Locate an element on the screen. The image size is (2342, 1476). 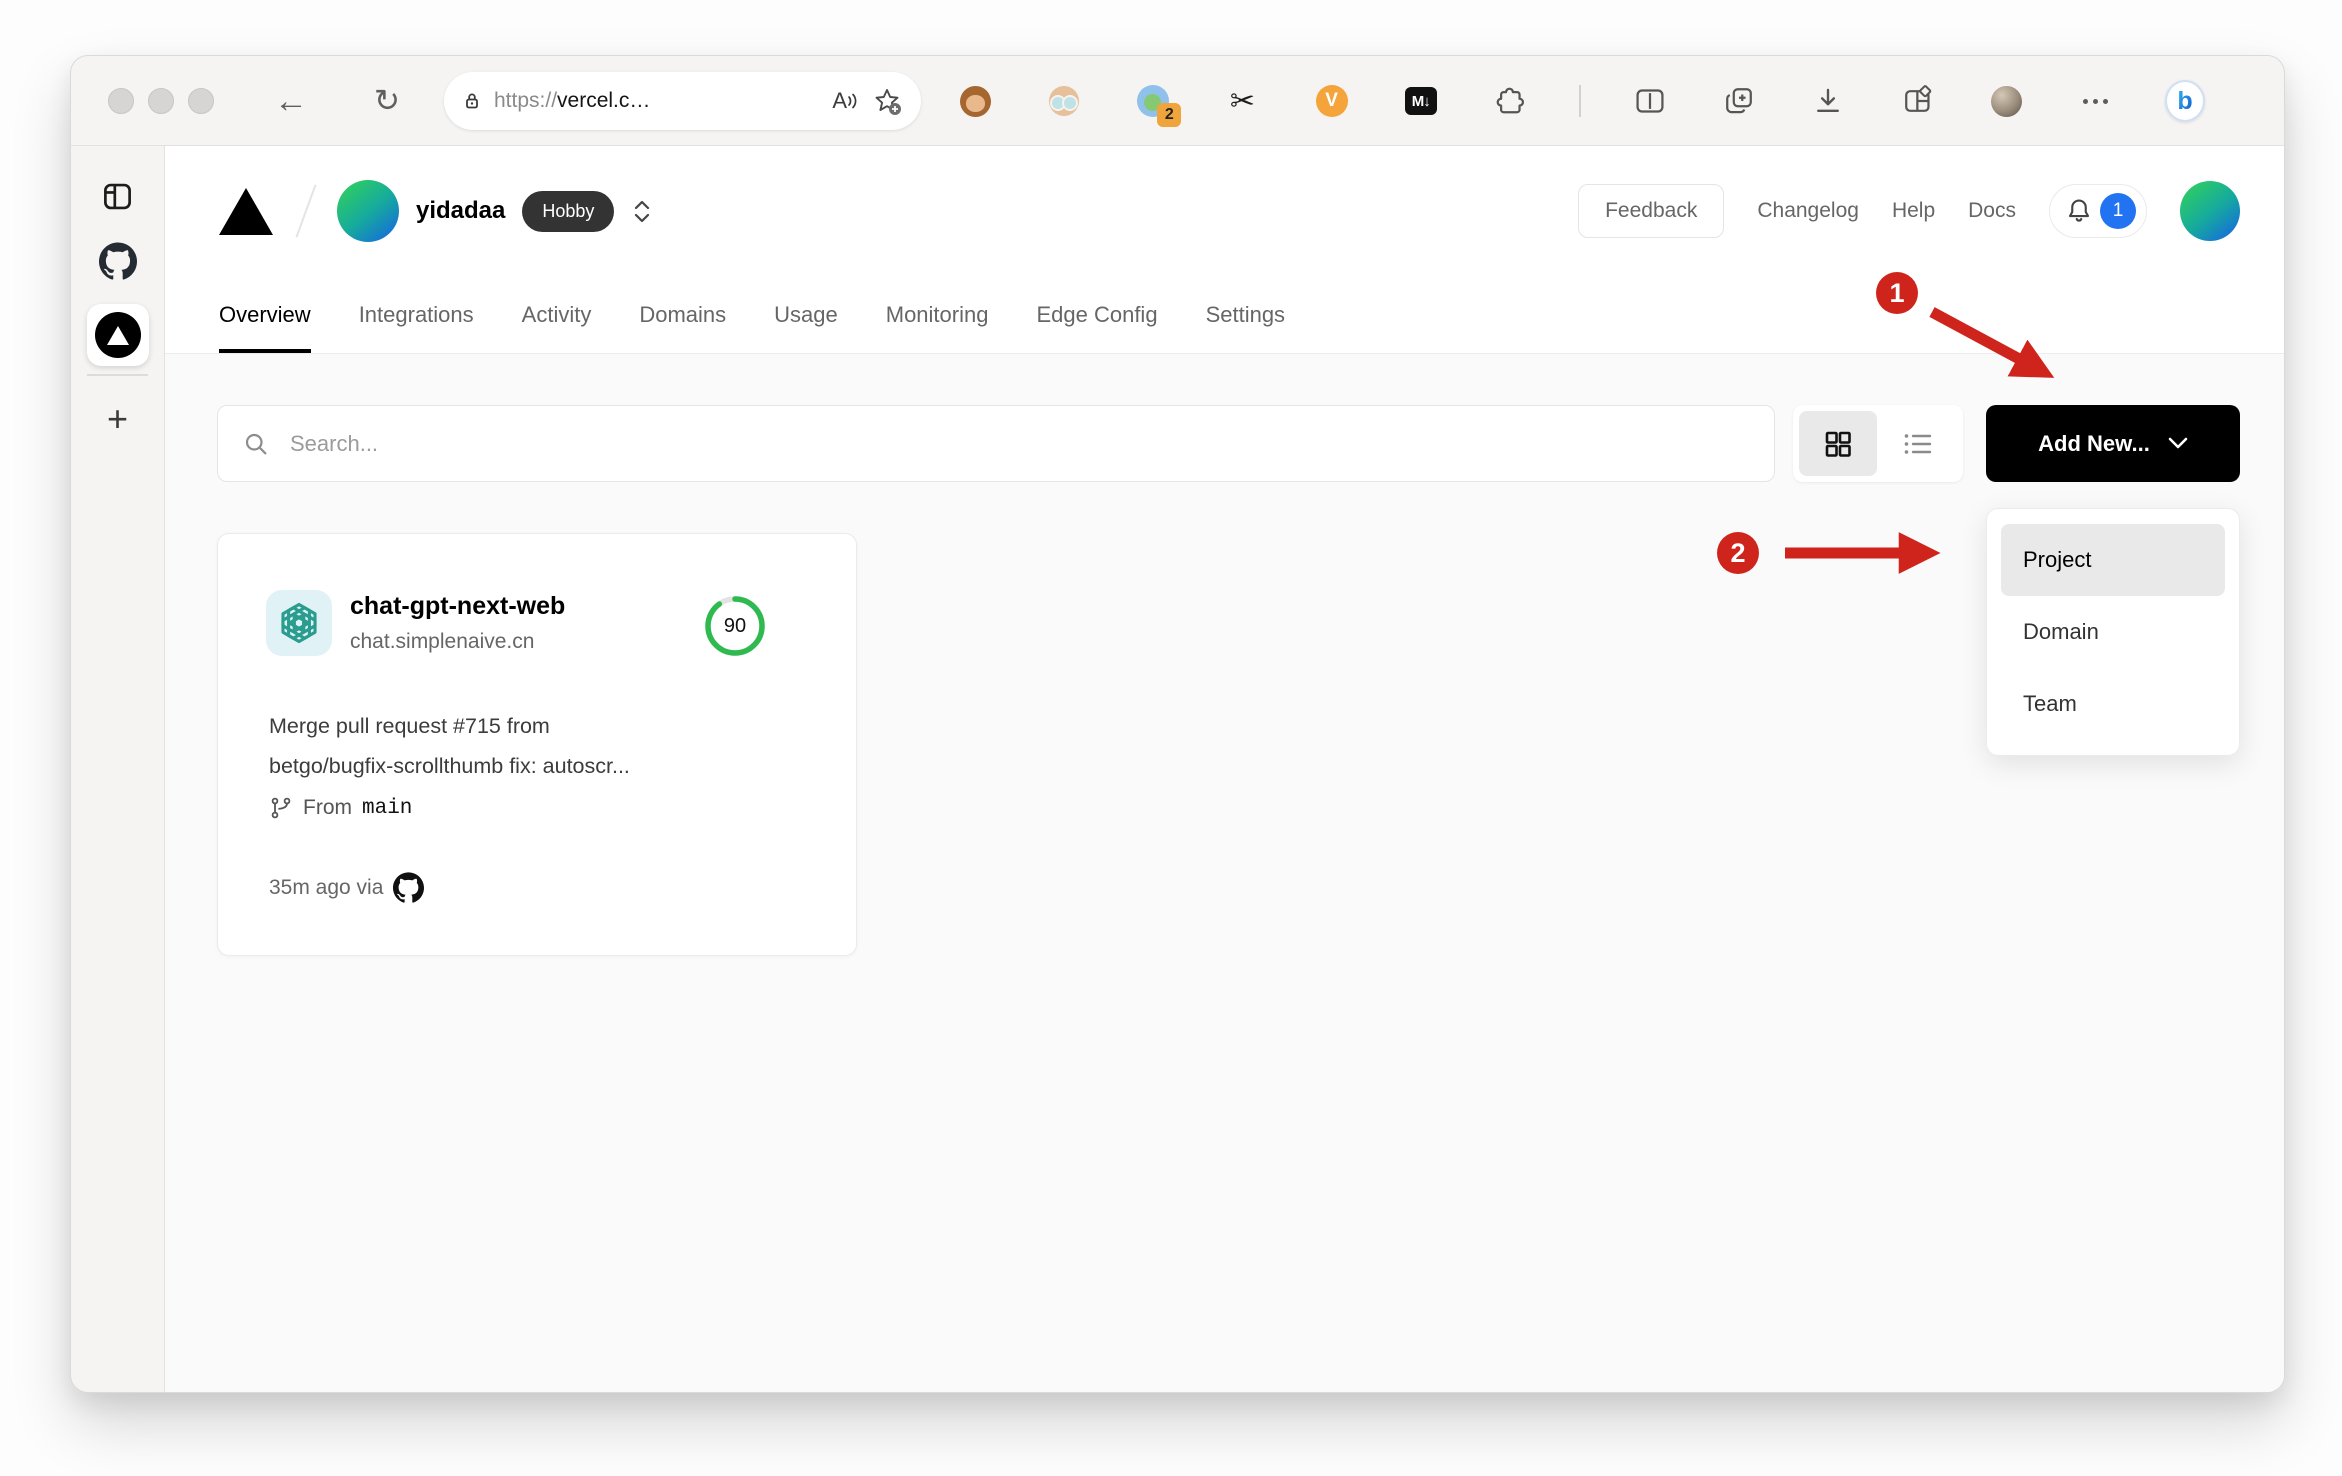
side-panel-icon is located at coordinates (117, 196).